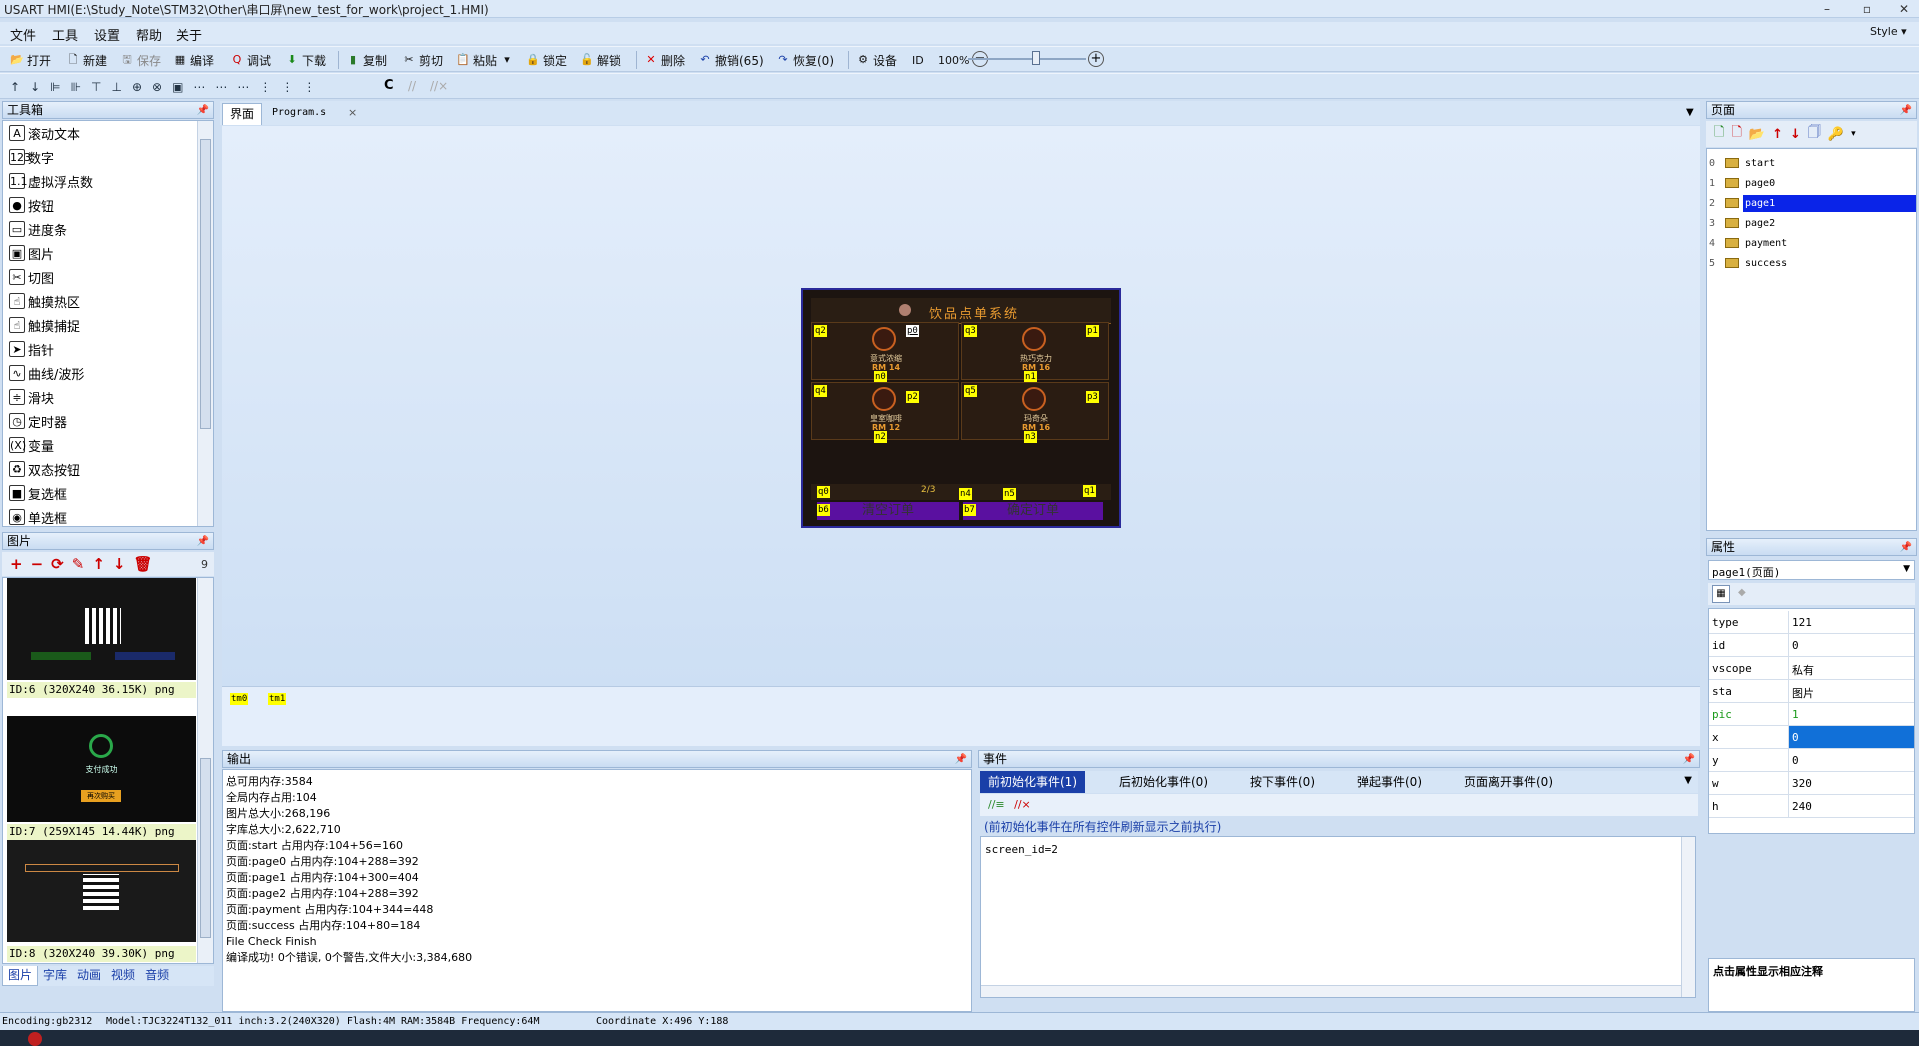  I want to click on center-v-icon: ⊗, so click(157, 87).